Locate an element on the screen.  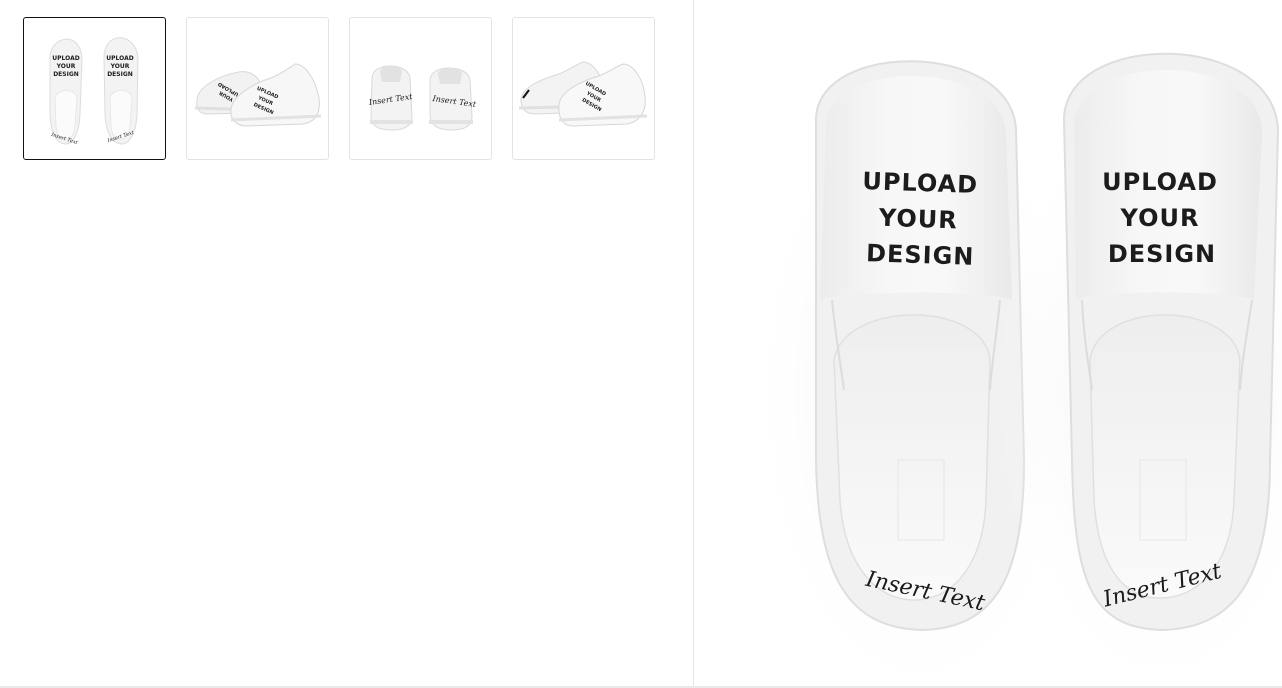
thumb-shoe-heel-left: Insert Text is located at coordinates (390, 98).